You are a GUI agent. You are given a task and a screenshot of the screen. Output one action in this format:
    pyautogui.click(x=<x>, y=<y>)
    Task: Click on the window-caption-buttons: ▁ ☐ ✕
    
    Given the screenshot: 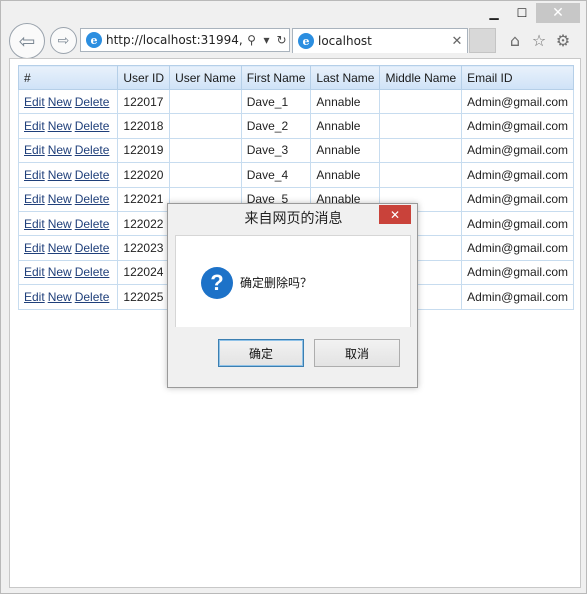 What is the action you would take?
    pyautogui.click(x=530, y=13)
    